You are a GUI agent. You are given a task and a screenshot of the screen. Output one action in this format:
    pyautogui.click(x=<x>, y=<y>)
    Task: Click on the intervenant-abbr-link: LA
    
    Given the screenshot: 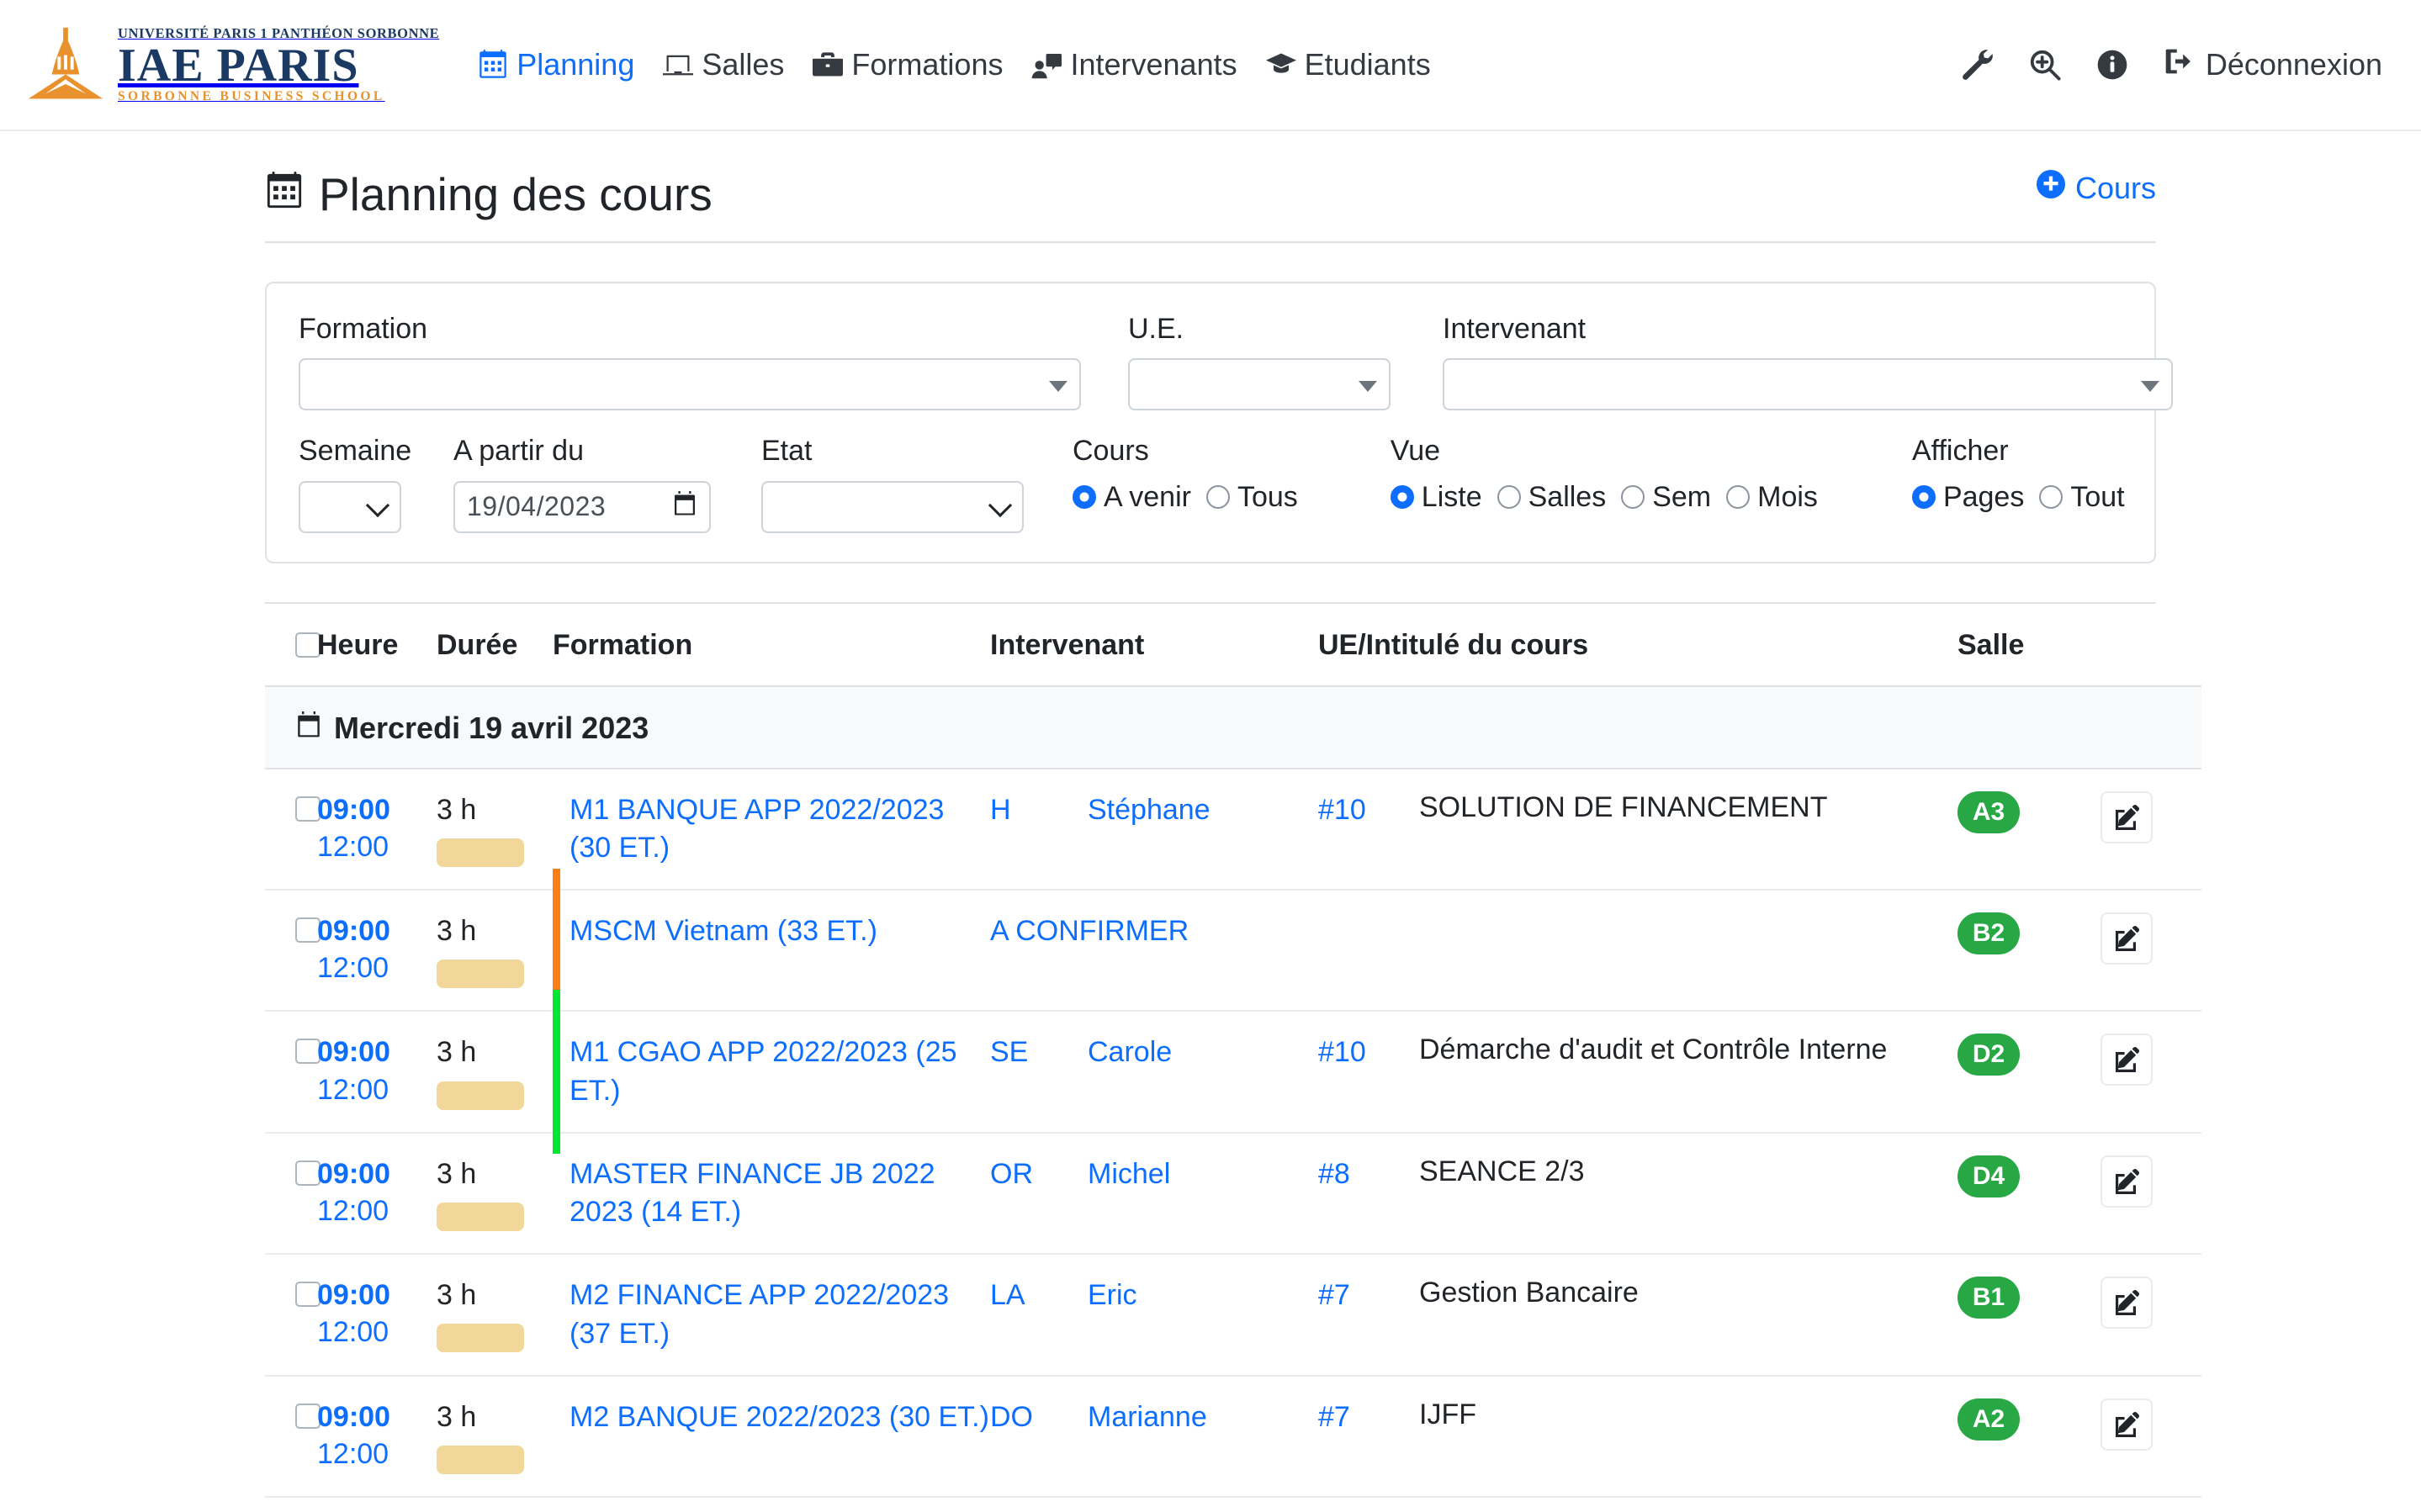 What is the action you would take?
    pyautogui.click(x=1039, y=1295)
    